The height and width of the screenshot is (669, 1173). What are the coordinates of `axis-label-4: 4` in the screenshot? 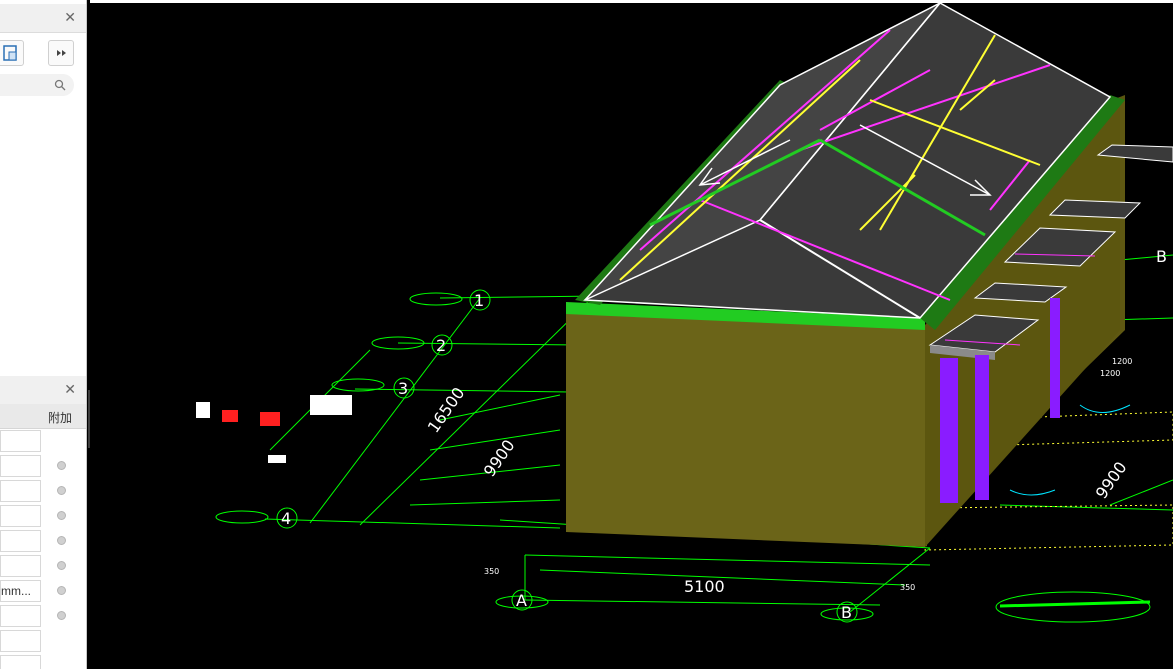 It's located at (286, 518).